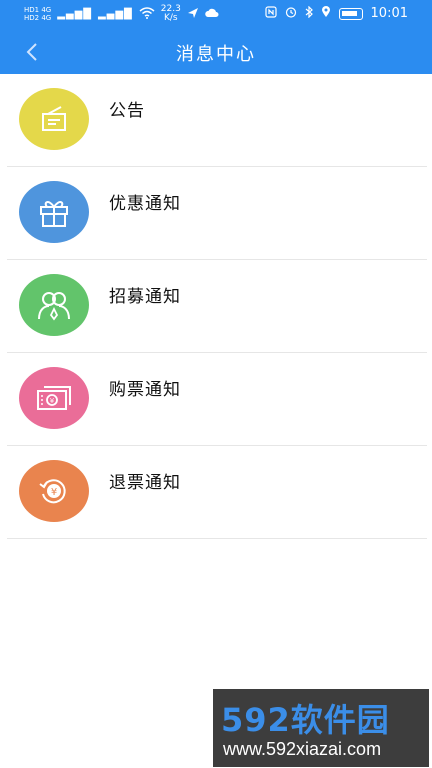 The height and width of the screenshot is (768, 432). Describe the element at coordinates (302, 749) in the screenshot. I see `watermark-url: www.592xiazai.com` at that location.